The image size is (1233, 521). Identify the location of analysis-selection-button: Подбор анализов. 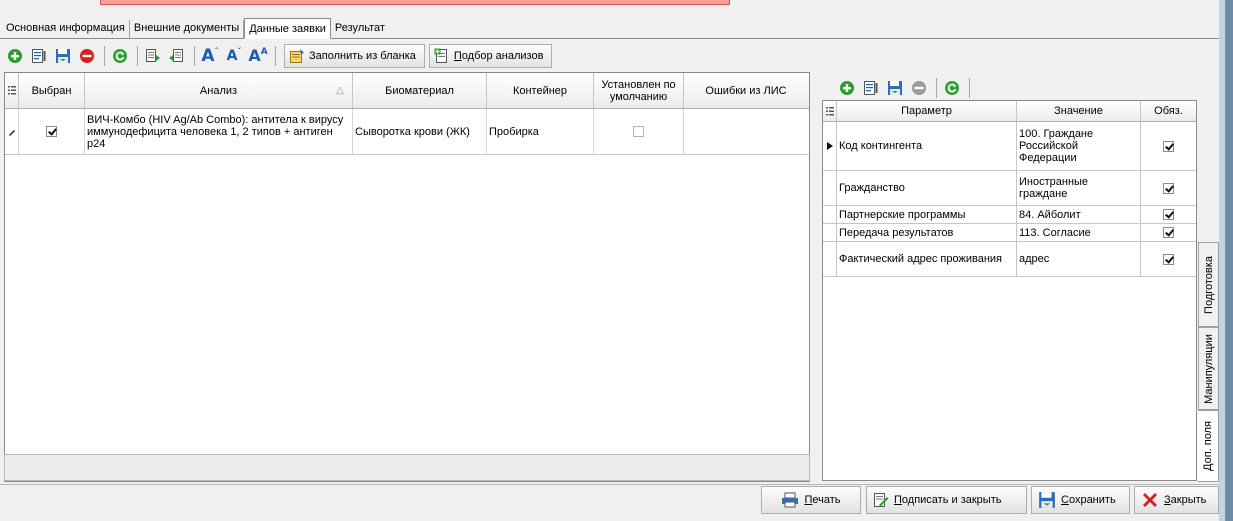
(490, 56).